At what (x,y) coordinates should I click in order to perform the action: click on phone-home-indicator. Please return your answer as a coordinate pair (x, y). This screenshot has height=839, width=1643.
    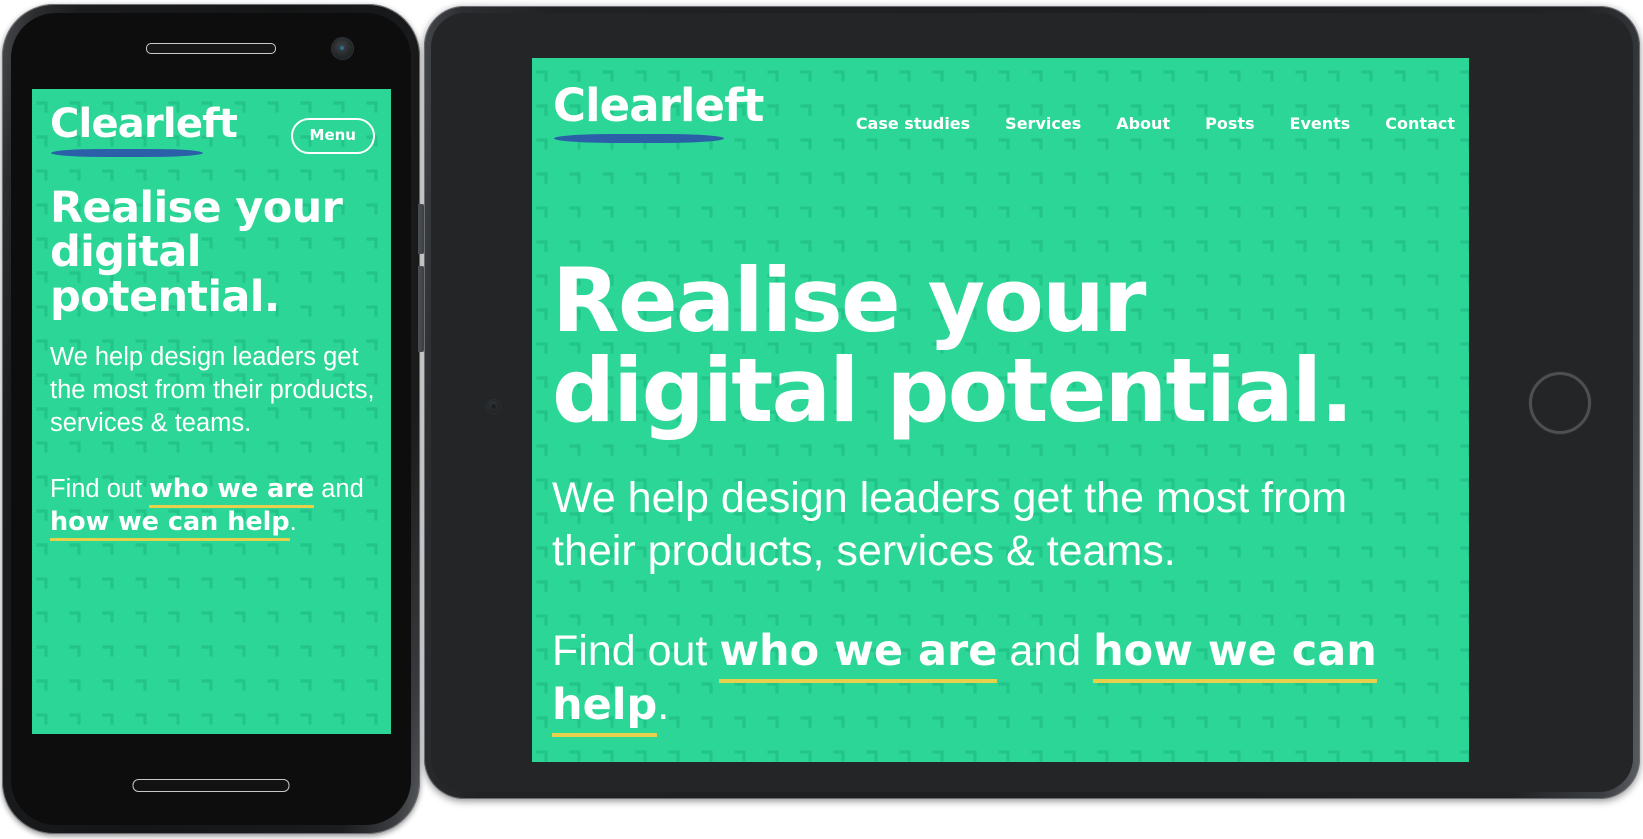
    Looking at the image, I should click on (211, 785).